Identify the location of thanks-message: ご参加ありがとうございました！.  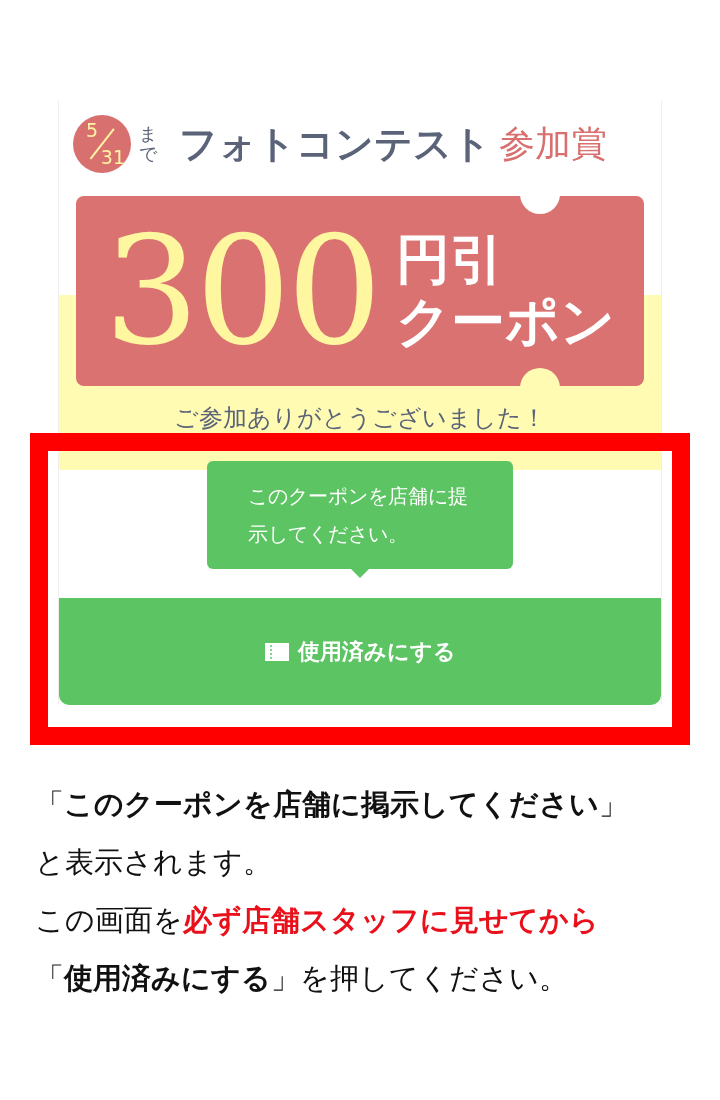
(360, 418).